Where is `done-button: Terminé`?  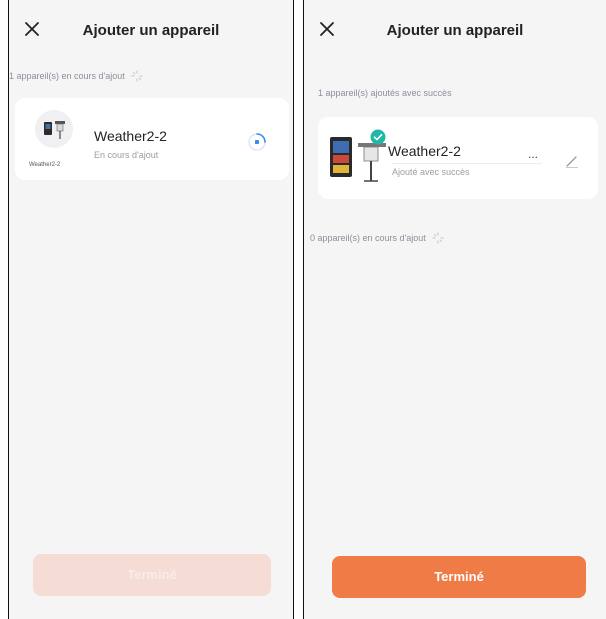 done-button: Terminé is located at coordinates (459, 577).